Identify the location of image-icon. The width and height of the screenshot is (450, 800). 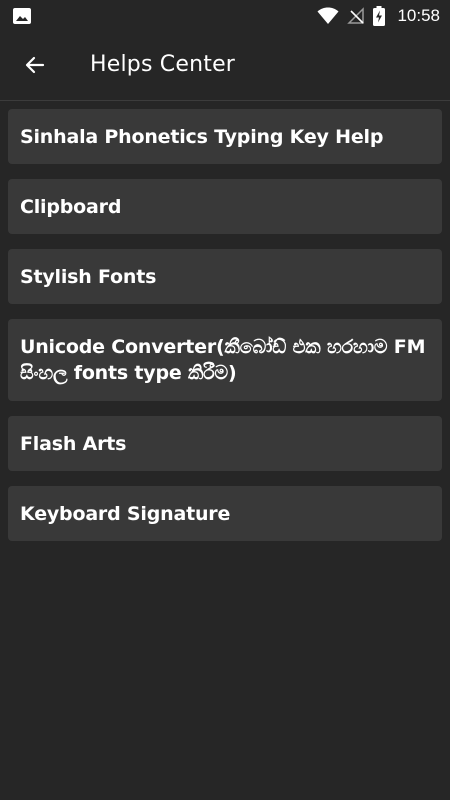
(22, 16).